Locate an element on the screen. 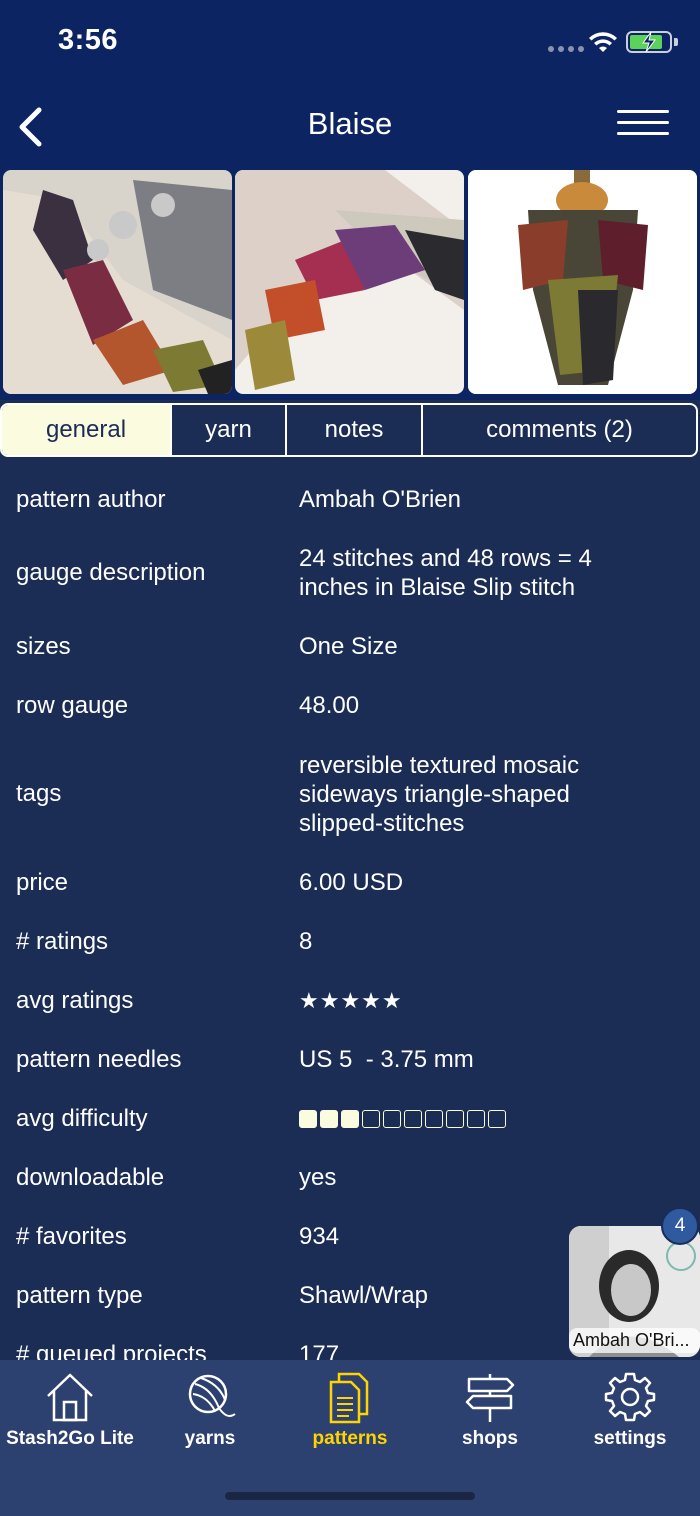 The image size is (700, 1516). detail-label: # favorites is located at coordinates (71, 1236).